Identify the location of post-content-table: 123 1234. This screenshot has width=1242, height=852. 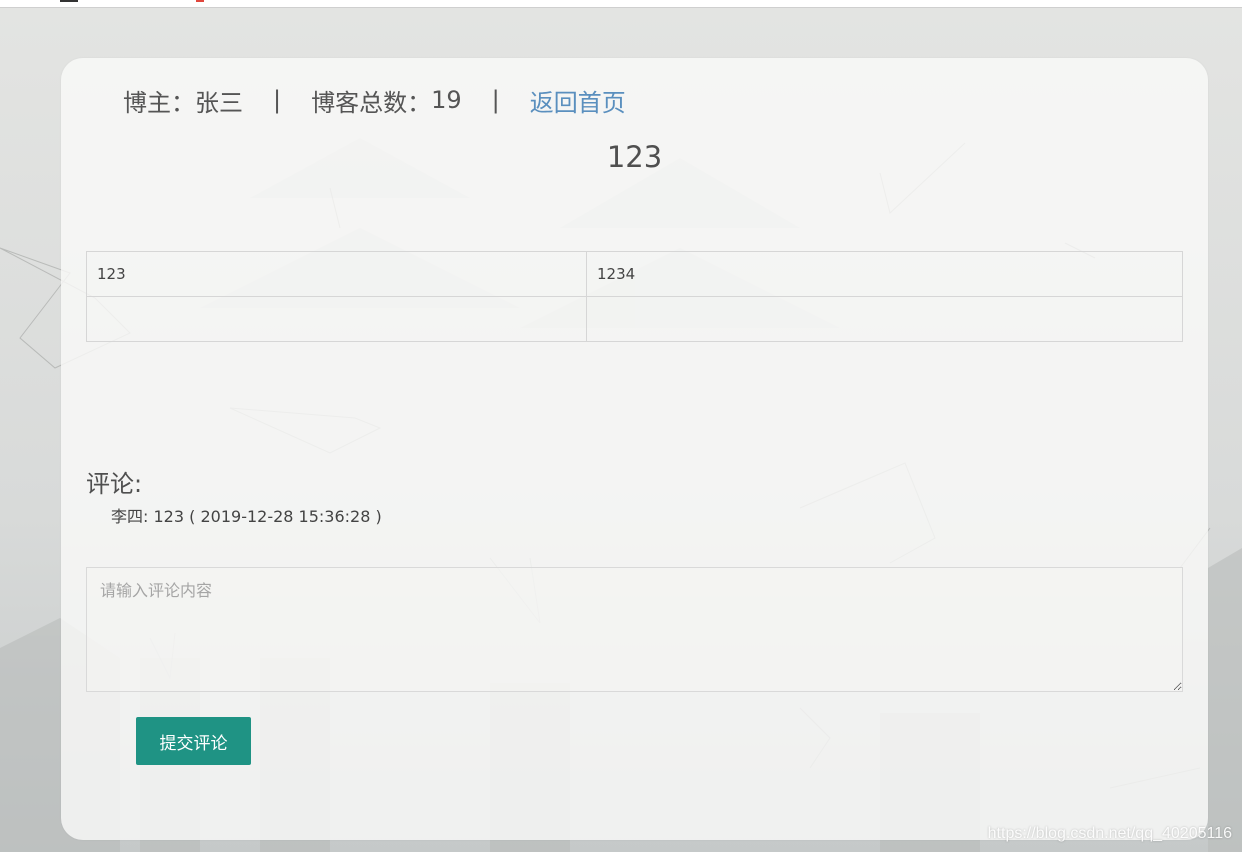
(634, 296).